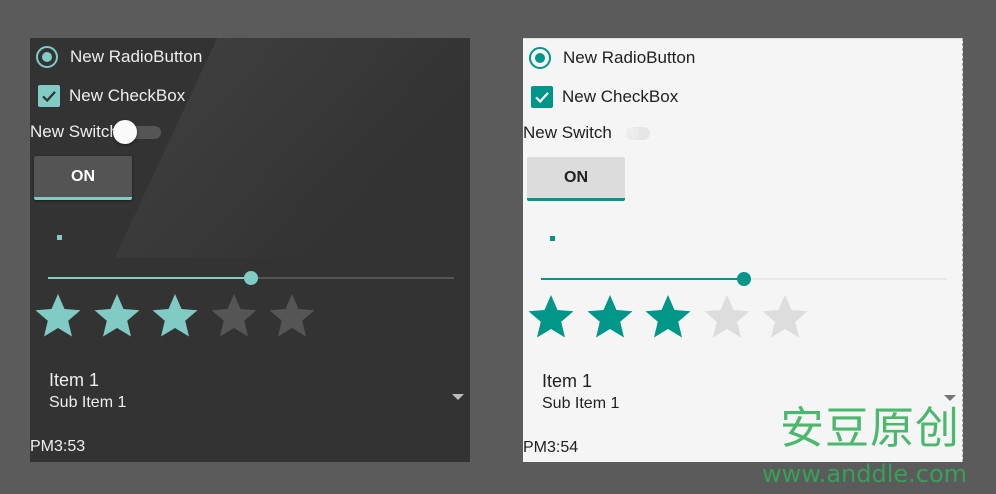  What do you see at coordinates (259, 392) in the screenshot?
I see `spinner: Item 1 Sub Item 1` at bounding box center [259, 392].